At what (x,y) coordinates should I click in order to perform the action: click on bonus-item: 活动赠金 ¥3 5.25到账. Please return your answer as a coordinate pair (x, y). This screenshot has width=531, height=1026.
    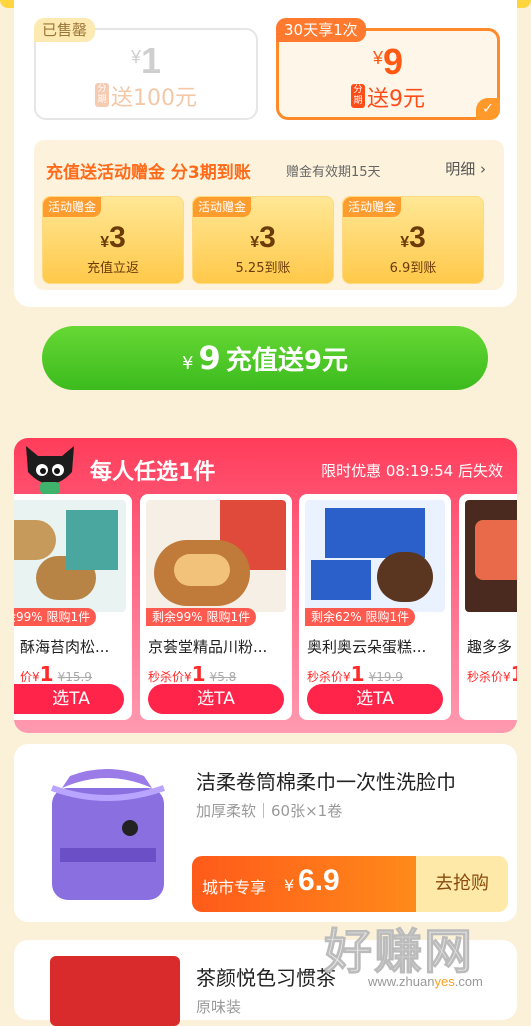
    Looking at the image, I should click on (263, 240).